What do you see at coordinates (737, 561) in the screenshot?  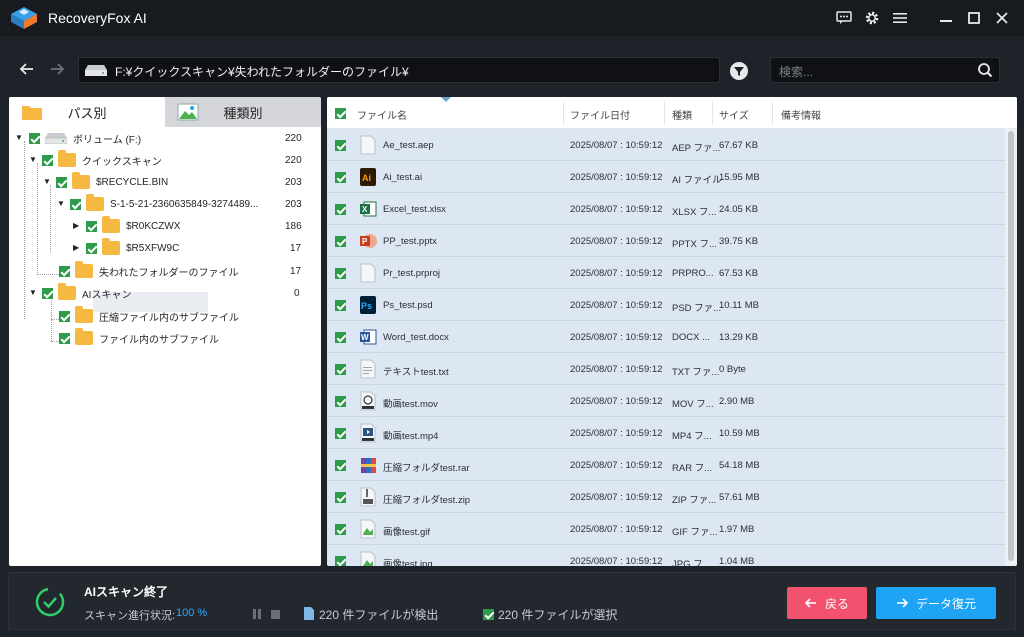 I see `file-size: 1.04 MB` at bounding box center [737, 561].